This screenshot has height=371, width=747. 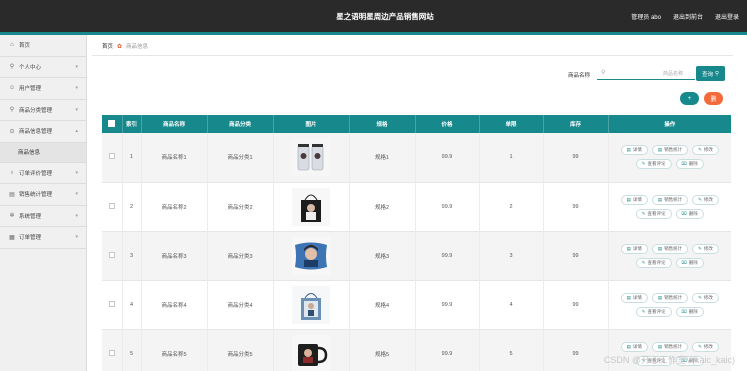 What do you see at coordinates (510, 206) in the screenshot?
I see `cell-limit: 2` at bounding box center [510, 206].